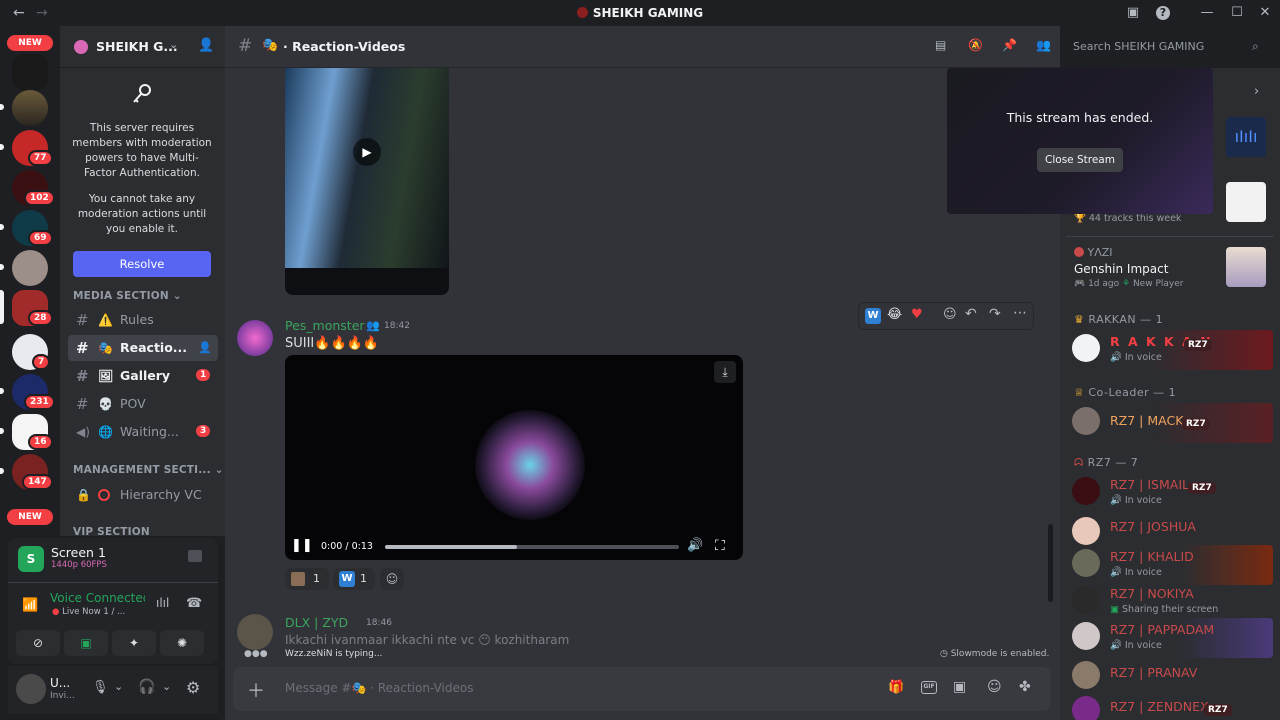 This screenshot has width=1280, height=720. I want to click on voice-connected-label: Voice Connected, so click(97, 598).